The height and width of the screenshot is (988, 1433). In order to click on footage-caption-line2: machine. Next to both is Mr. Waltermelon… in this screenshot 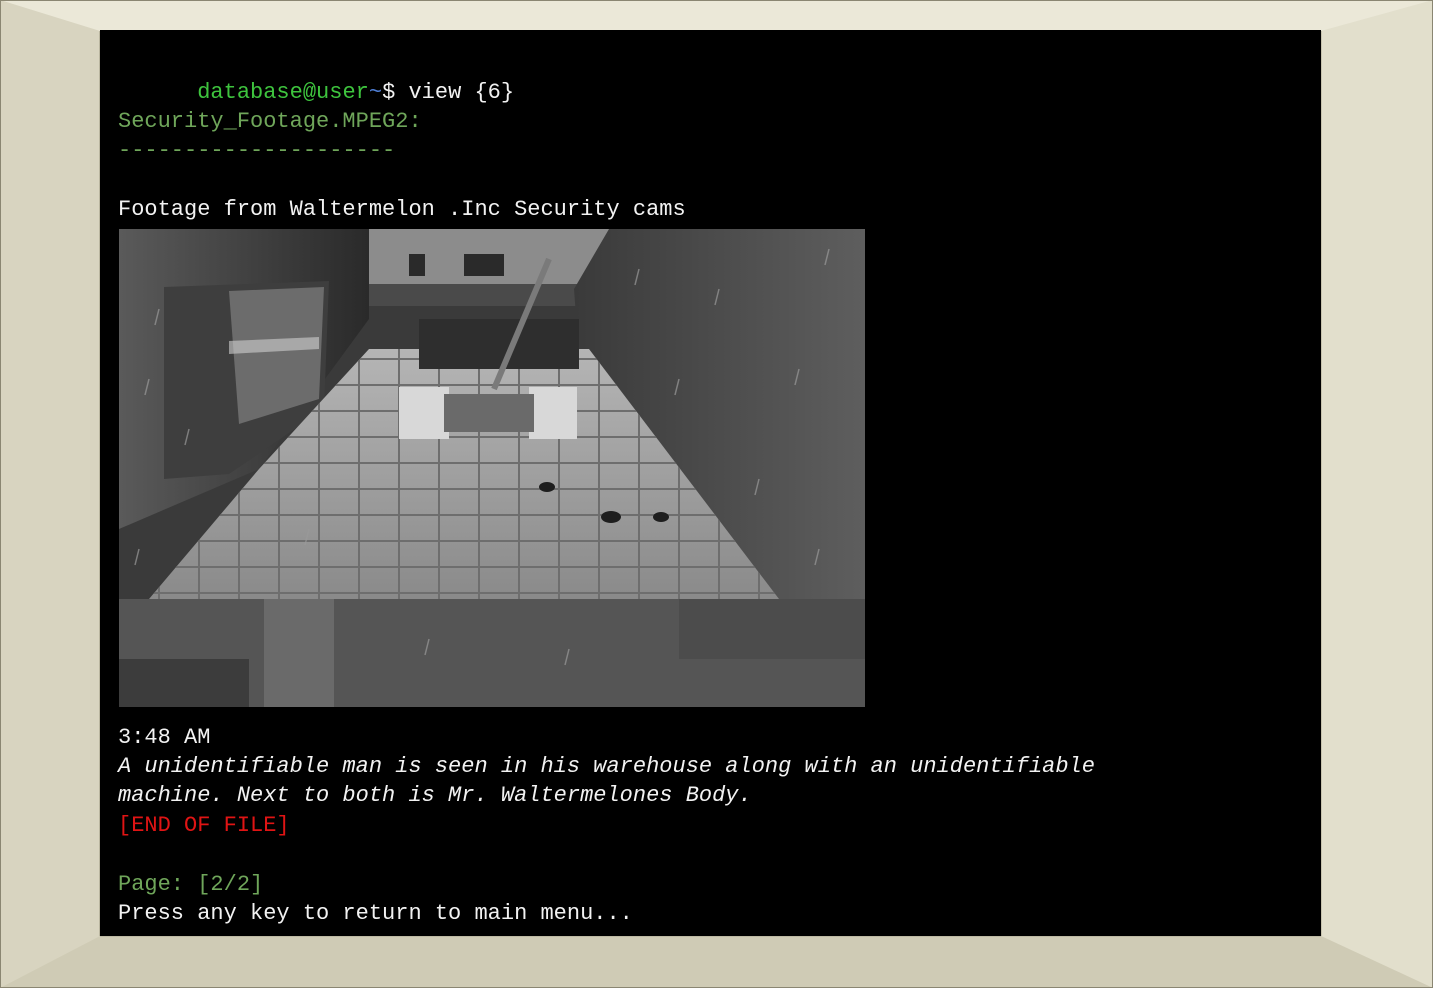, I will do `click(435, 795)`.